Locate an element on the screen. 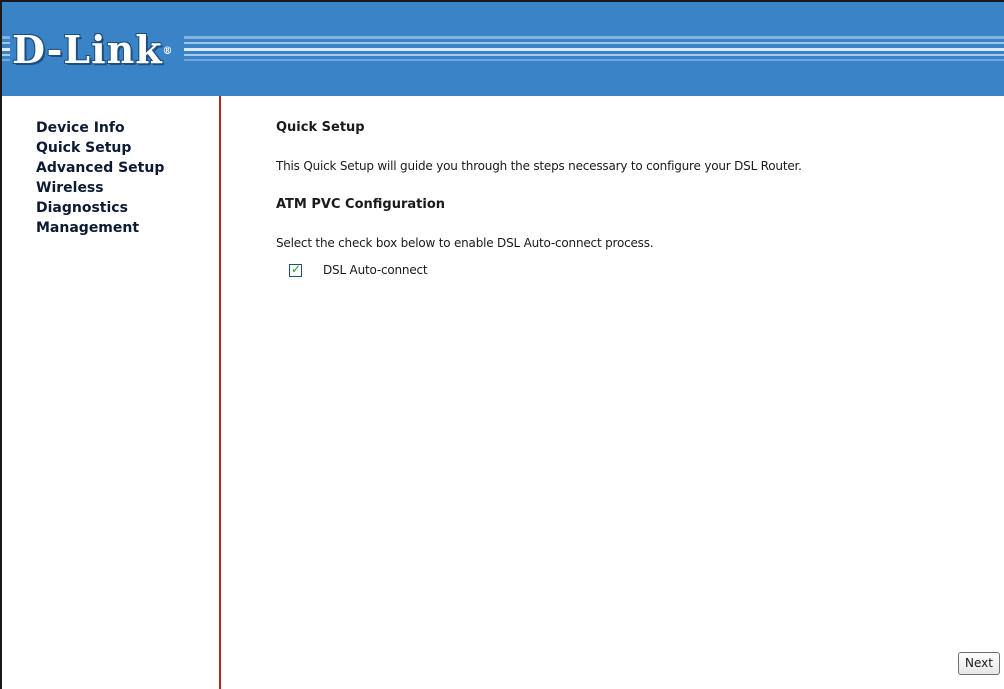 Image resolution: width=1004 pixels, height=689 pixels. auto-connect-row: ✓ DSL Auto-connect is located at coordinates (358, 269).